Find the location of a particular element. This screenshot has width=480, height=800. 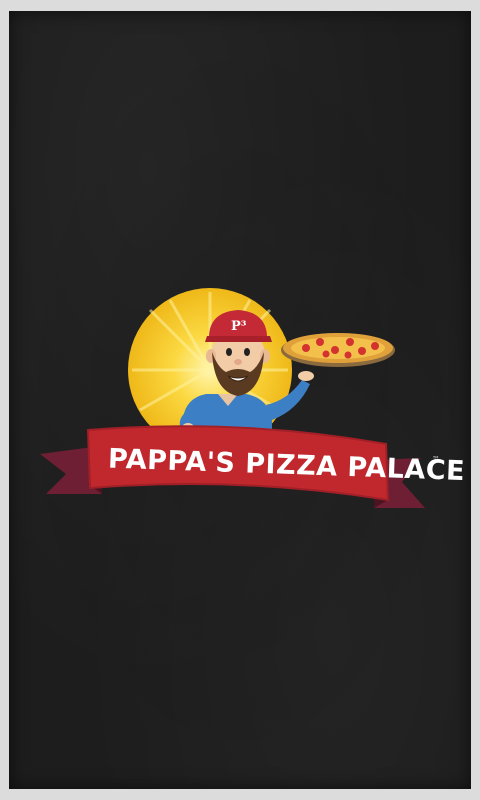

trademark-symbol: ™ is located at coordinates (436, 459).